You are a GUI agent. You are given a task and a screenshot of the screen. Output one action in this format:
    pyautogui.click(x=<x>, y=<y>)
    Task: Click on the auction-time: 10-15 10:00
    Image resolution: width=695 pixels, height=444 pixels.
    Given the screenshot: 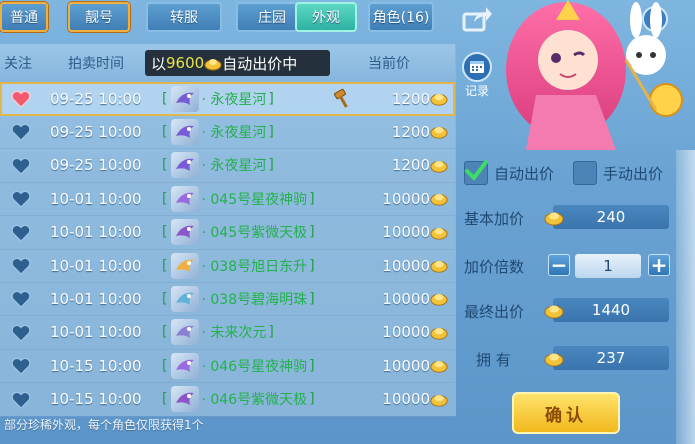 What is the action you would take?
    pyautogui.click(x=96, y=399)
    